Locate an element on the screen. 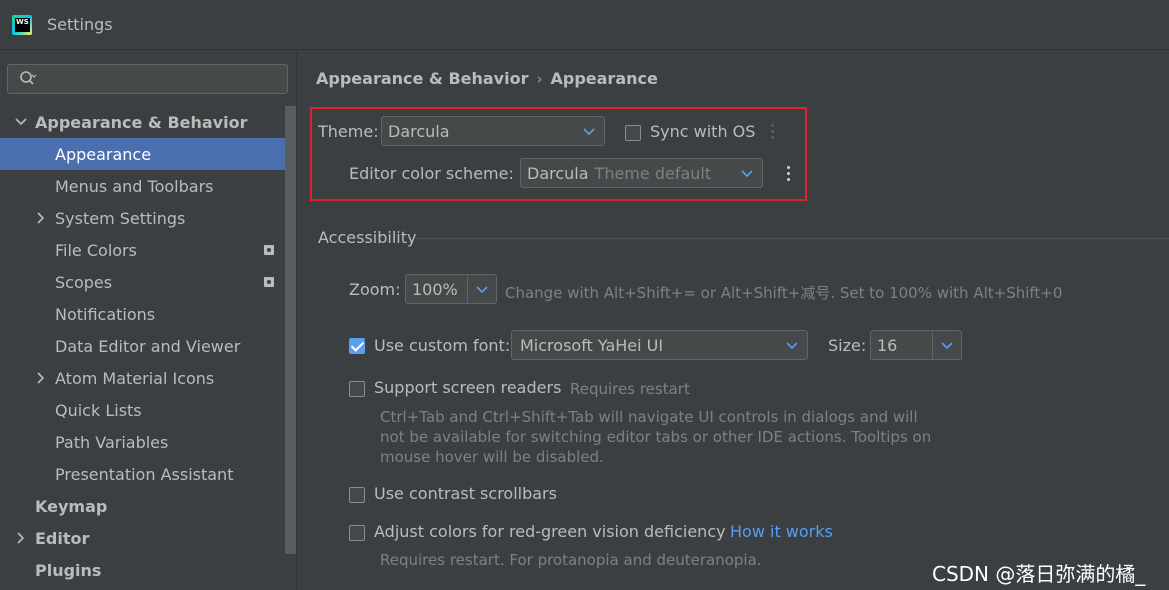 This screenshot has height=590, width=1169. tree-item-label: Scopes is located at coordinates (84, 282).